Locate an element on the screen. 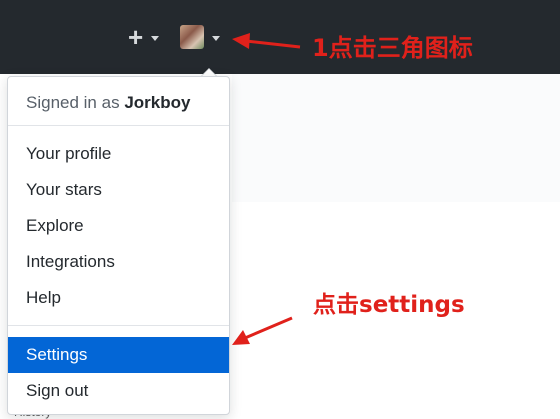  annotation-step1: 1点击三角图标 is located at coordinates (392, 48).